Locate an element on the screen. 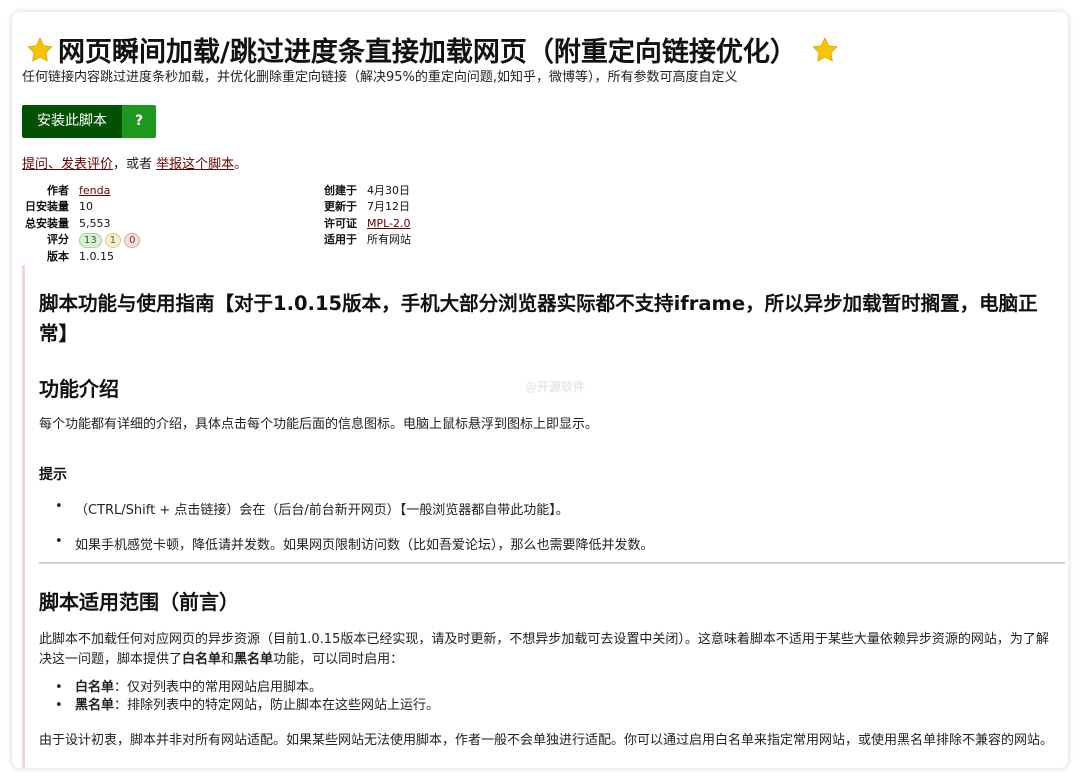 The image size is (1080, 780). meta-value: 5,553 is located at coordinates (95, 223).